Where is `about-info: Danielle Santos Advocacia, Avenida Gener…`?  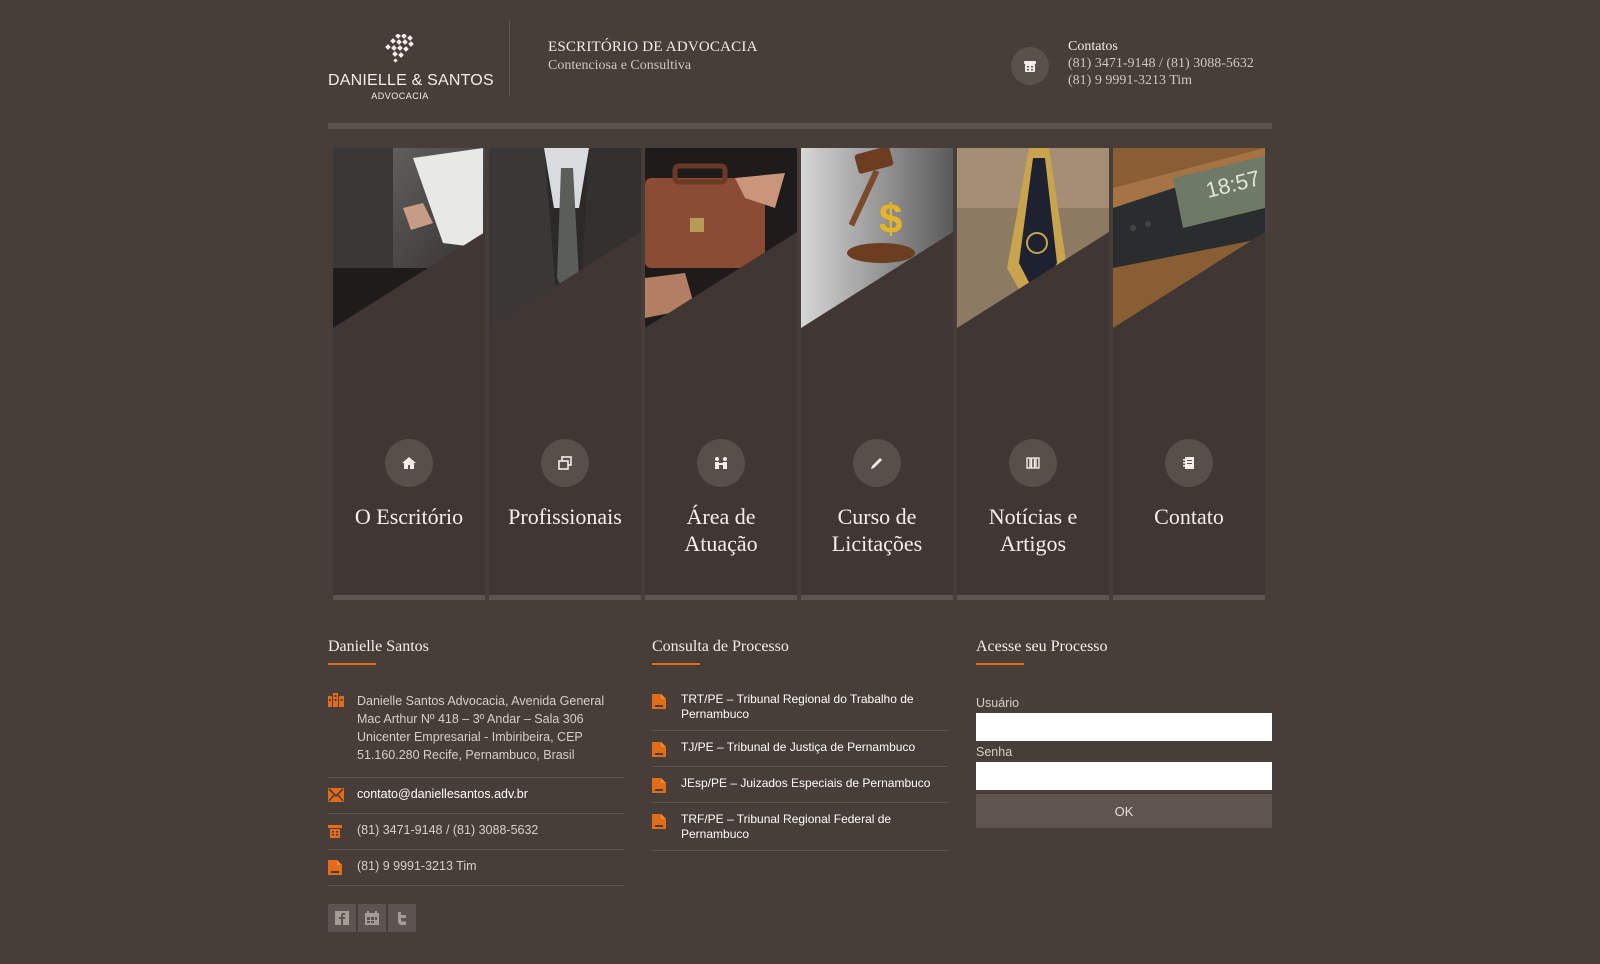
about-info: Danielle Santos Advocacia, Avenida Gener… is located at coordinates (476, 789).